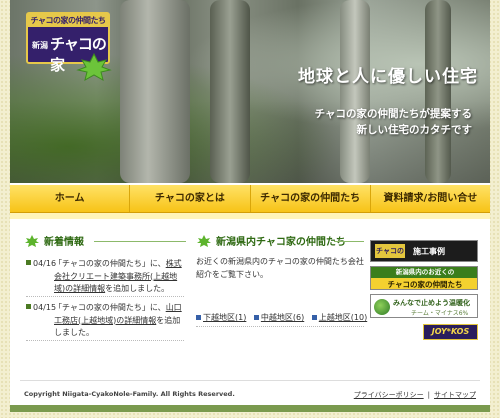 This screenshot has height=418, width=500. I want to click on joykos-logo-text: JOY*KOS, so click(450, 331).